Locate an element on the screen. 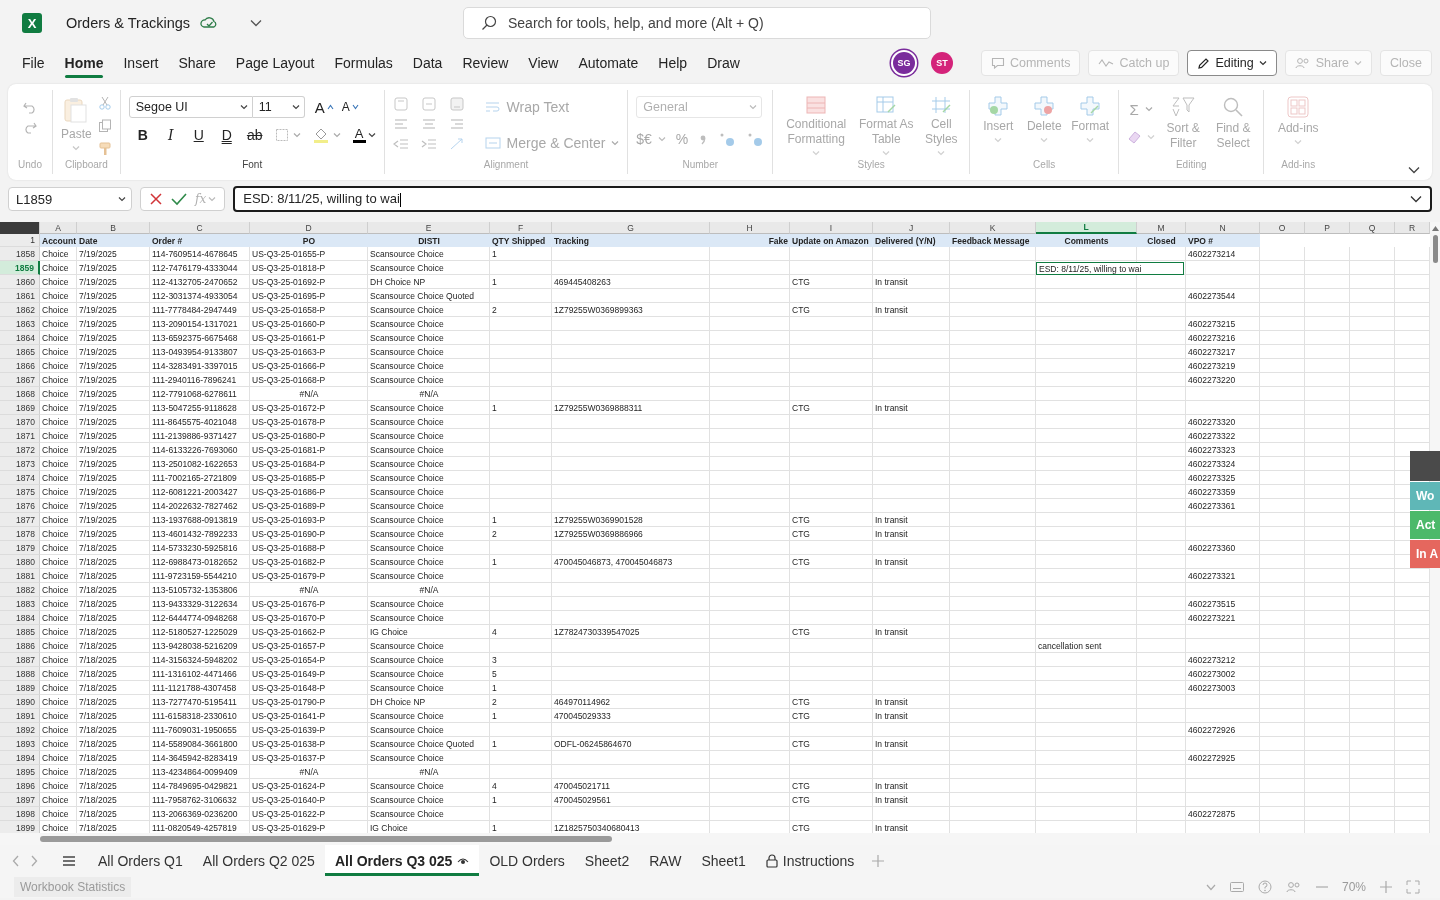  double-button: D is located at coordinates (226, 135).